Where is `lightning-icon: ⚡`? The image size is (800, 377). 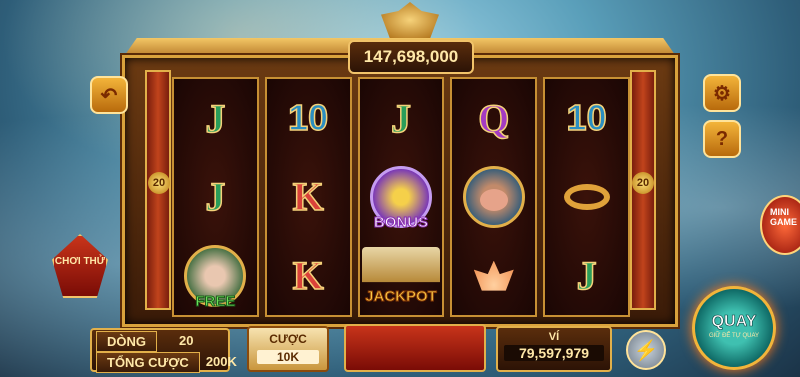
lightning-icon: ⚡ is located at coordinates (646, 350).